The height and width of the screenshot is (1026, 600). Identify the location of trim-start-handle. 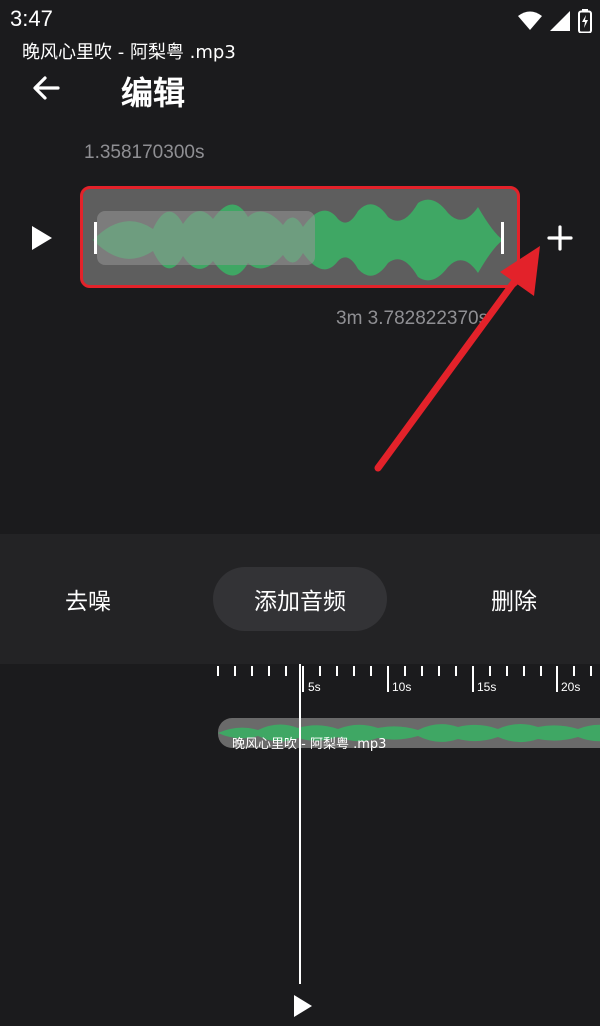
(95, 238).